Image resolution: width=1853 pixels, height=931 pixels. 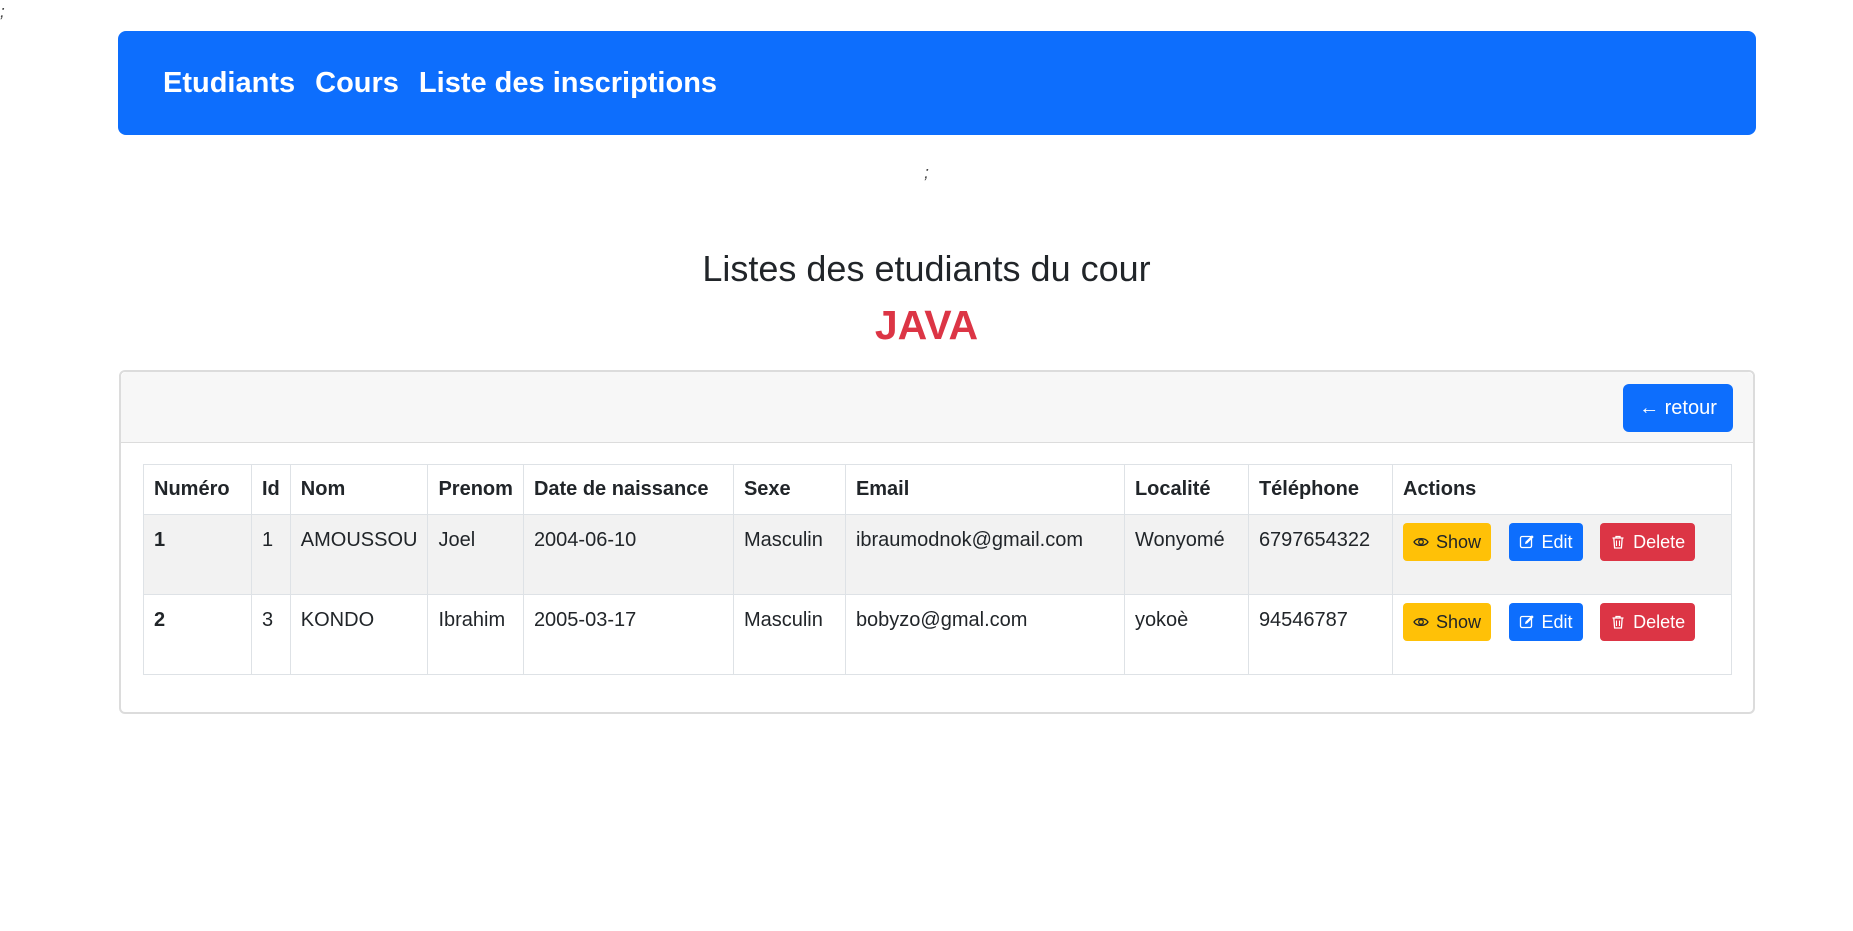 I want to click on cell-date: 2005-03-17, so click(x=628, y=634).